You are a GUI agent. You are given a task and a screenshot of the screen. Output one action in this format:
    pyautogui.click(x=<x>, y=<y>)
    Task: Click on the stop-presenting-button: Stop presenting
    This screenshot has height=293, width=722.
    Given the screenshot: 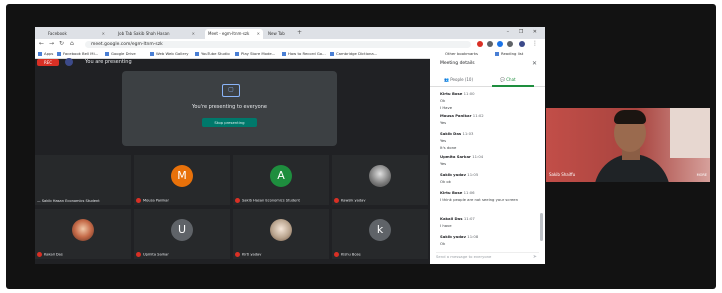 What is the action you would take?
    pyautogui.click(x=229, y=122)
    